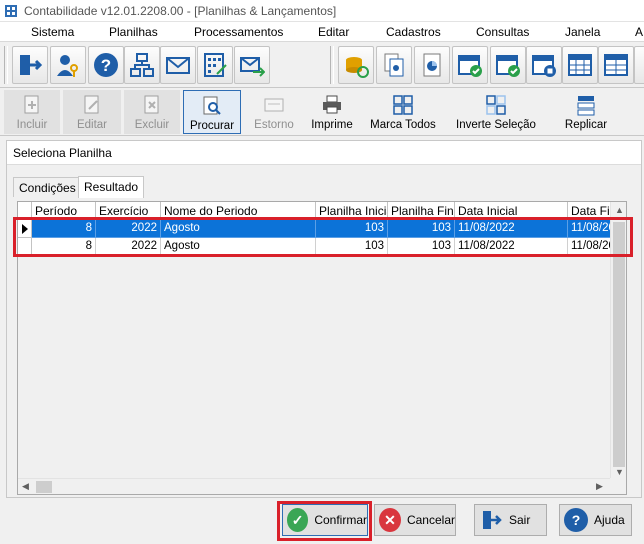 This screenshot has width=644, height=544. I want to click on exit-icon, so click(30, 65).